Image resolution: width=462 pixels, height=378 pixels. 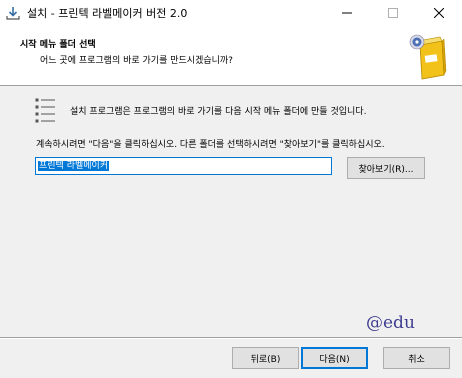 I want to click on maximize-button, so click(x=393, y=14).